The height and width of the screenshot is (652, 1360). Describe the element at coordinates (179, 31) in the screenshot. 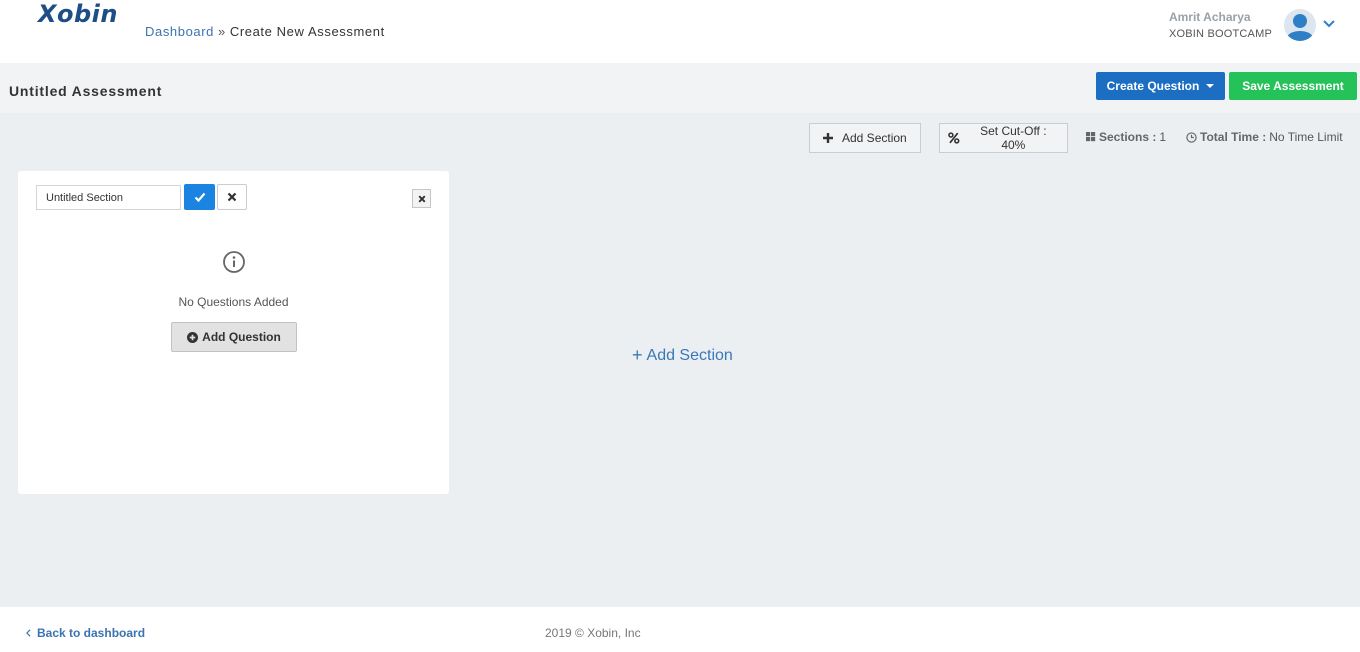

I see `breadcrumb-dashboard-link: Dashboard` at that location.